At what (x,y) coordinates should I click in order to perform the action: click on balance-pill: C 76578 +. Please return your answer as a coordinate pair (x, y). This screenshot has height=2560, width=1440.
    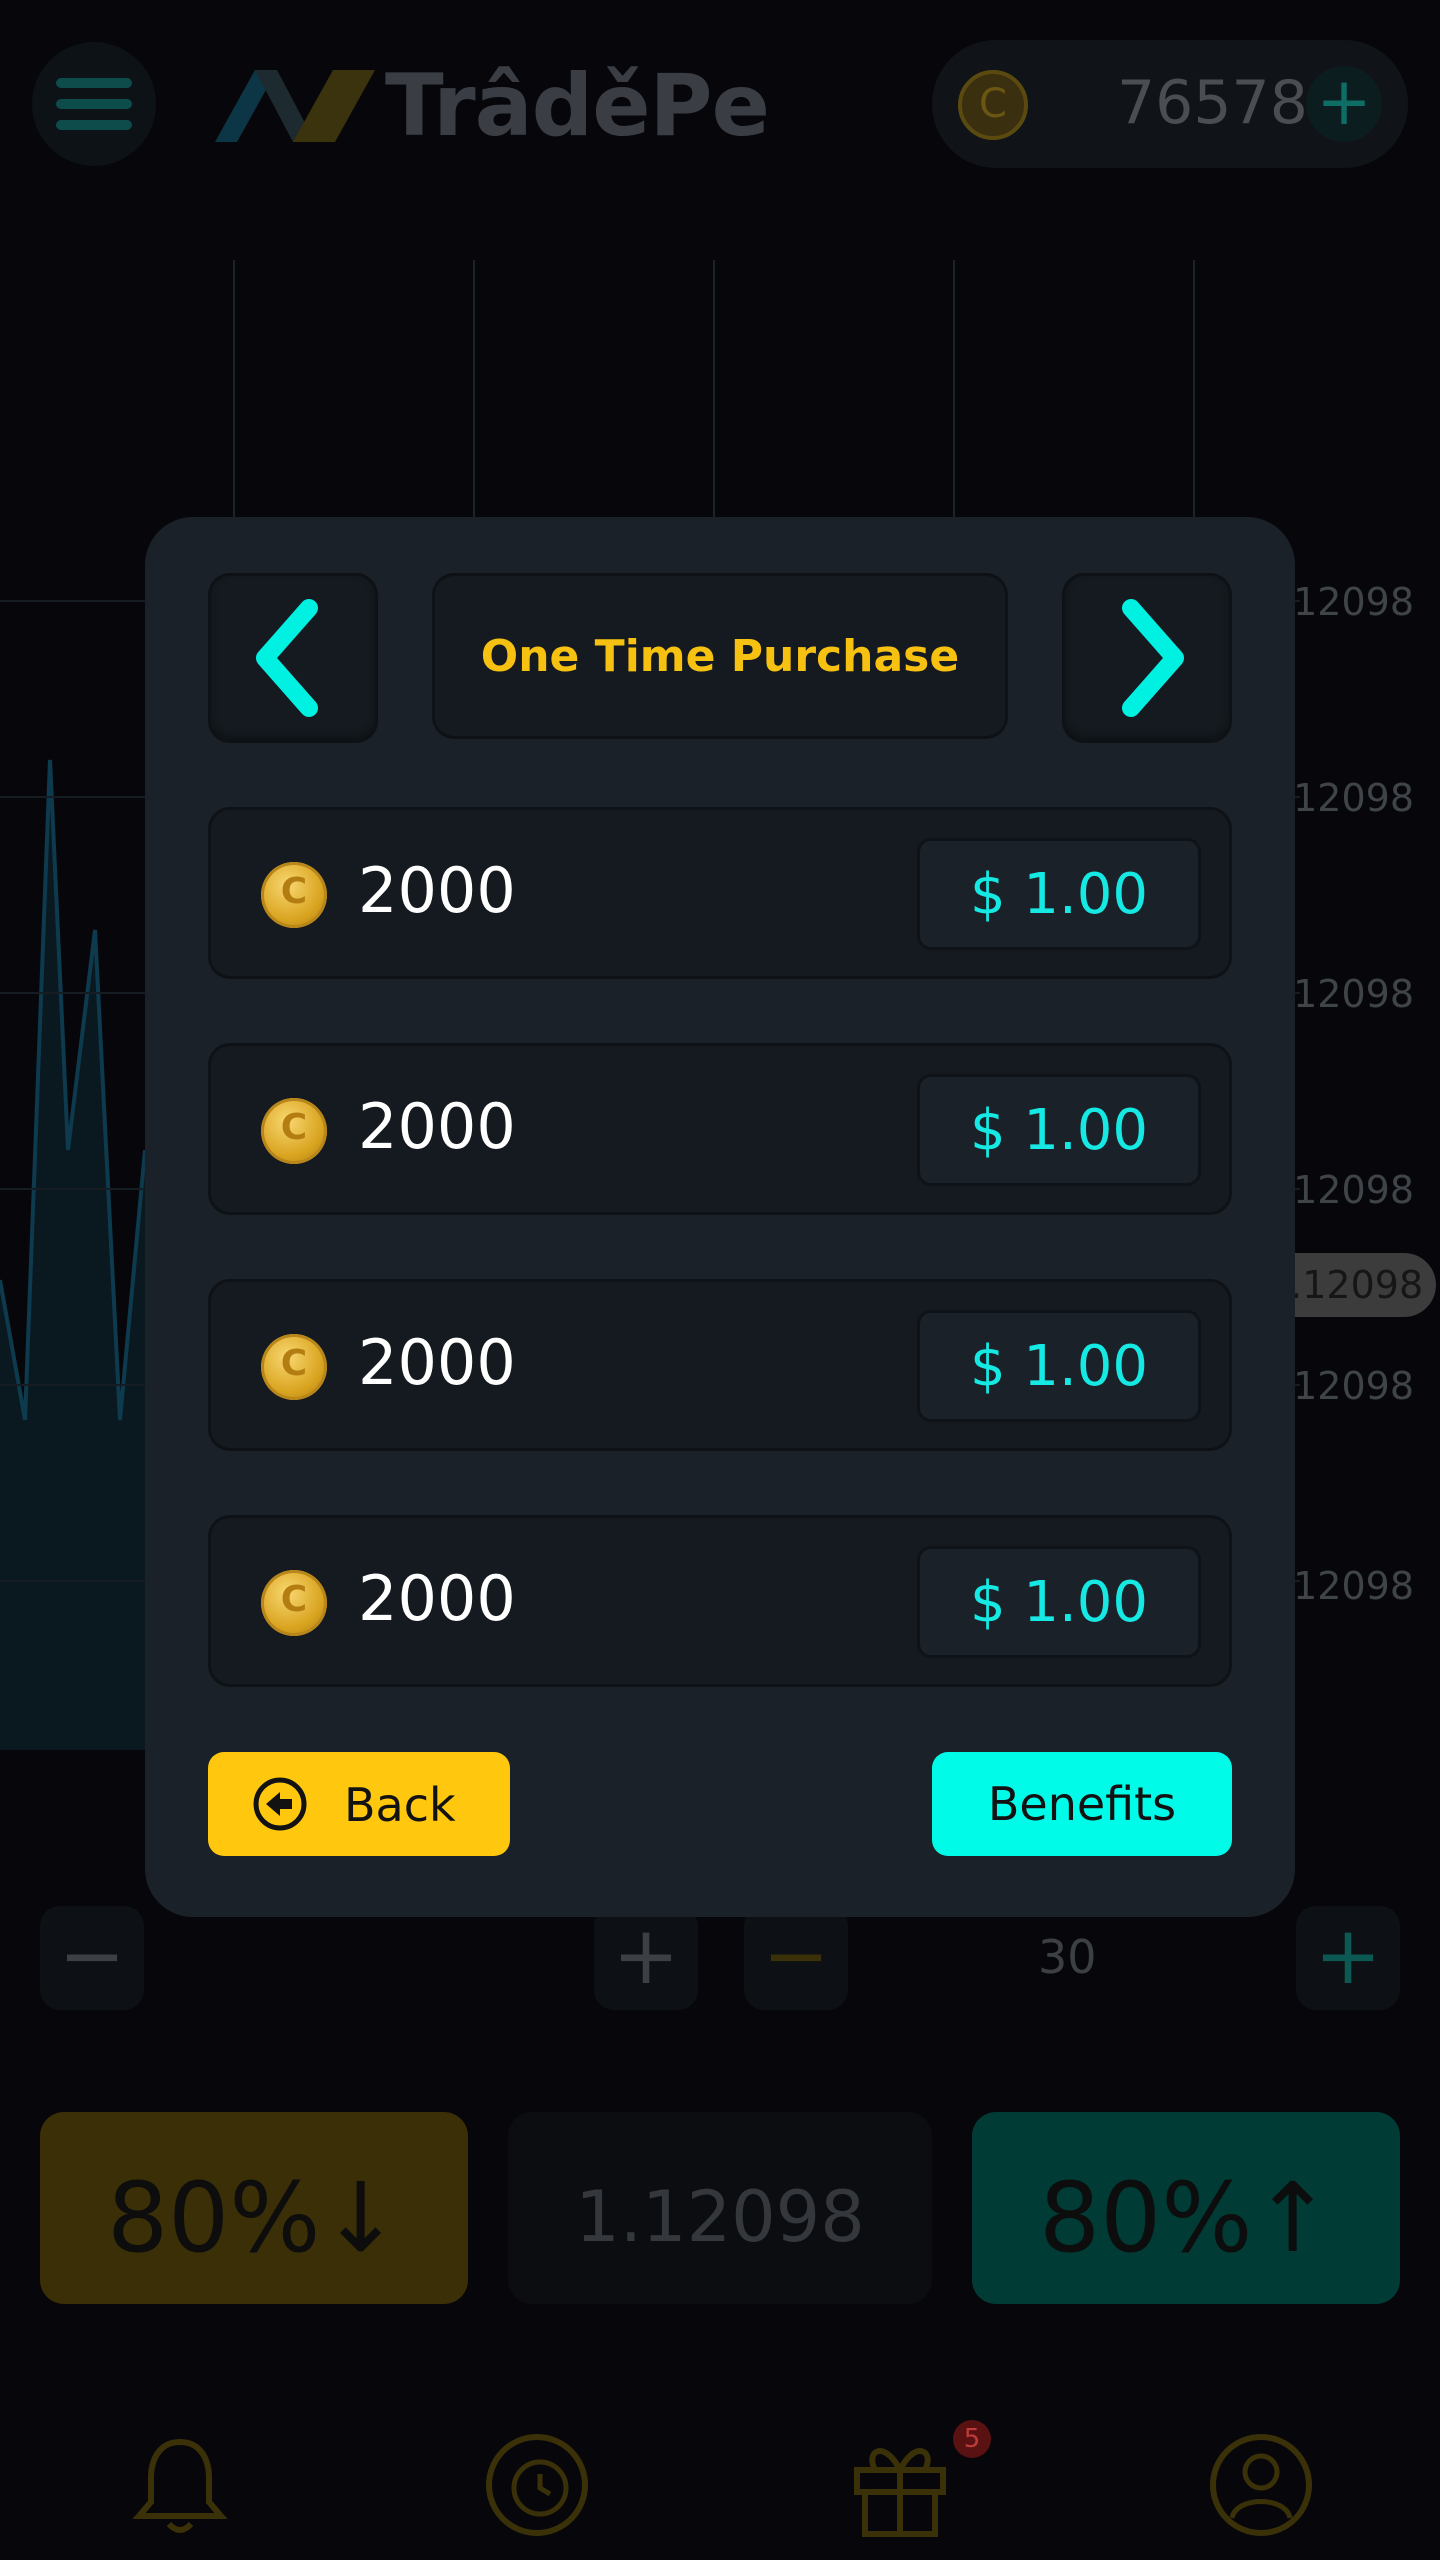
    Looking at the image, I should click on (1170, 104).